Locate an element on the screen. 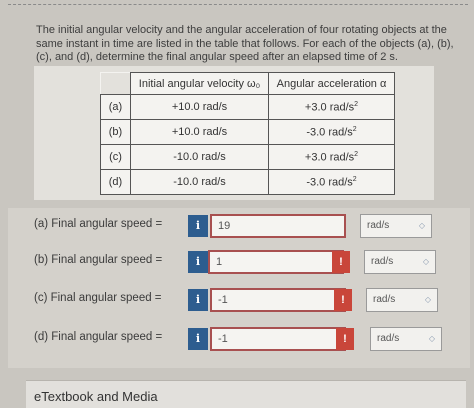 The height and width of the screenshot is (408, 474). unit-select-d: rad/s ◇ is located at coordinates (406, 339).